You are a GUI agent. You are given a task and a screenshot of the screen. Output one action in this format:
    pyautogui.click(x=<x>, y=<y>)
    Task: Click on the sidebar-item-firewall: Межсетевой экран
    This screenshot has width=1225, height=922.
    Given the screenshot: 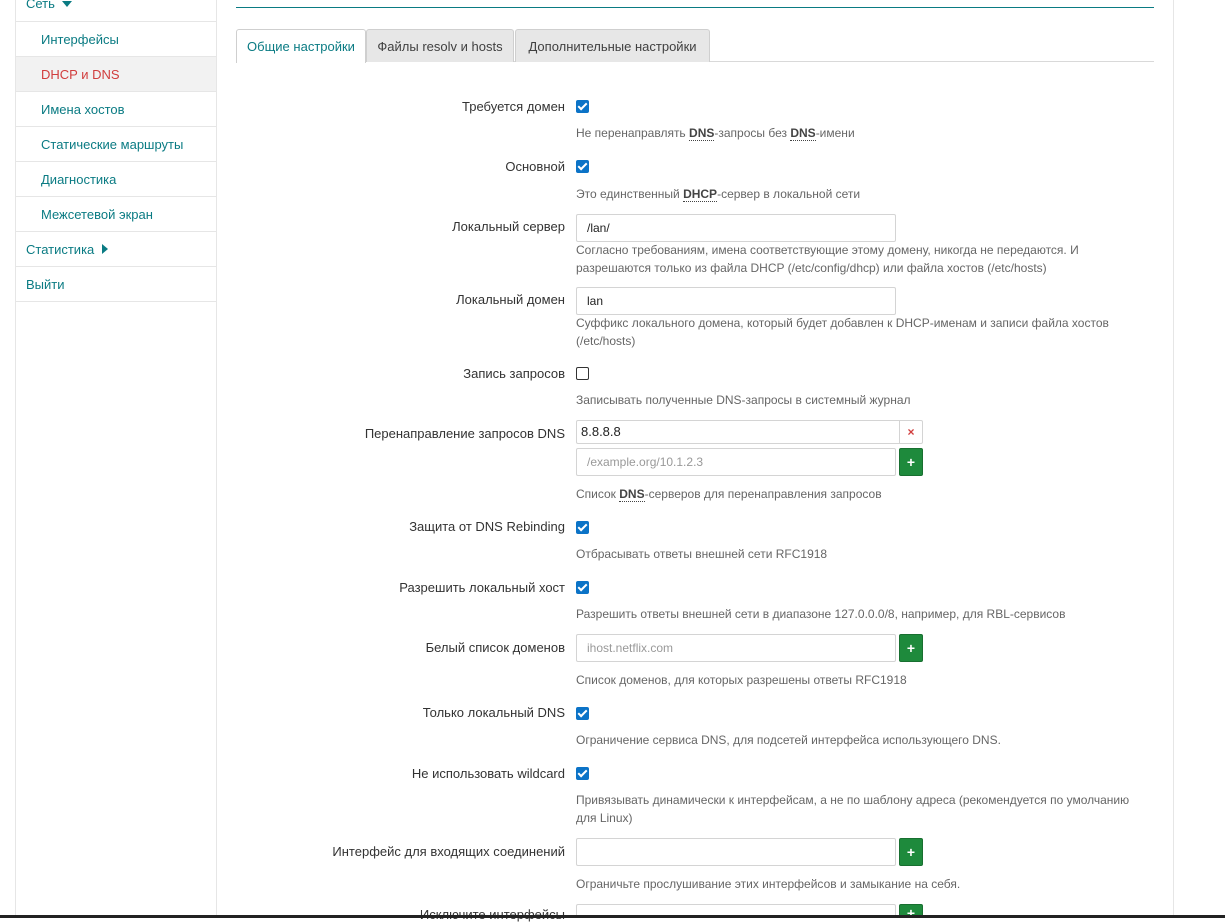 What is the action you would take?
    pyautogui.click(x=116, y=214)
    